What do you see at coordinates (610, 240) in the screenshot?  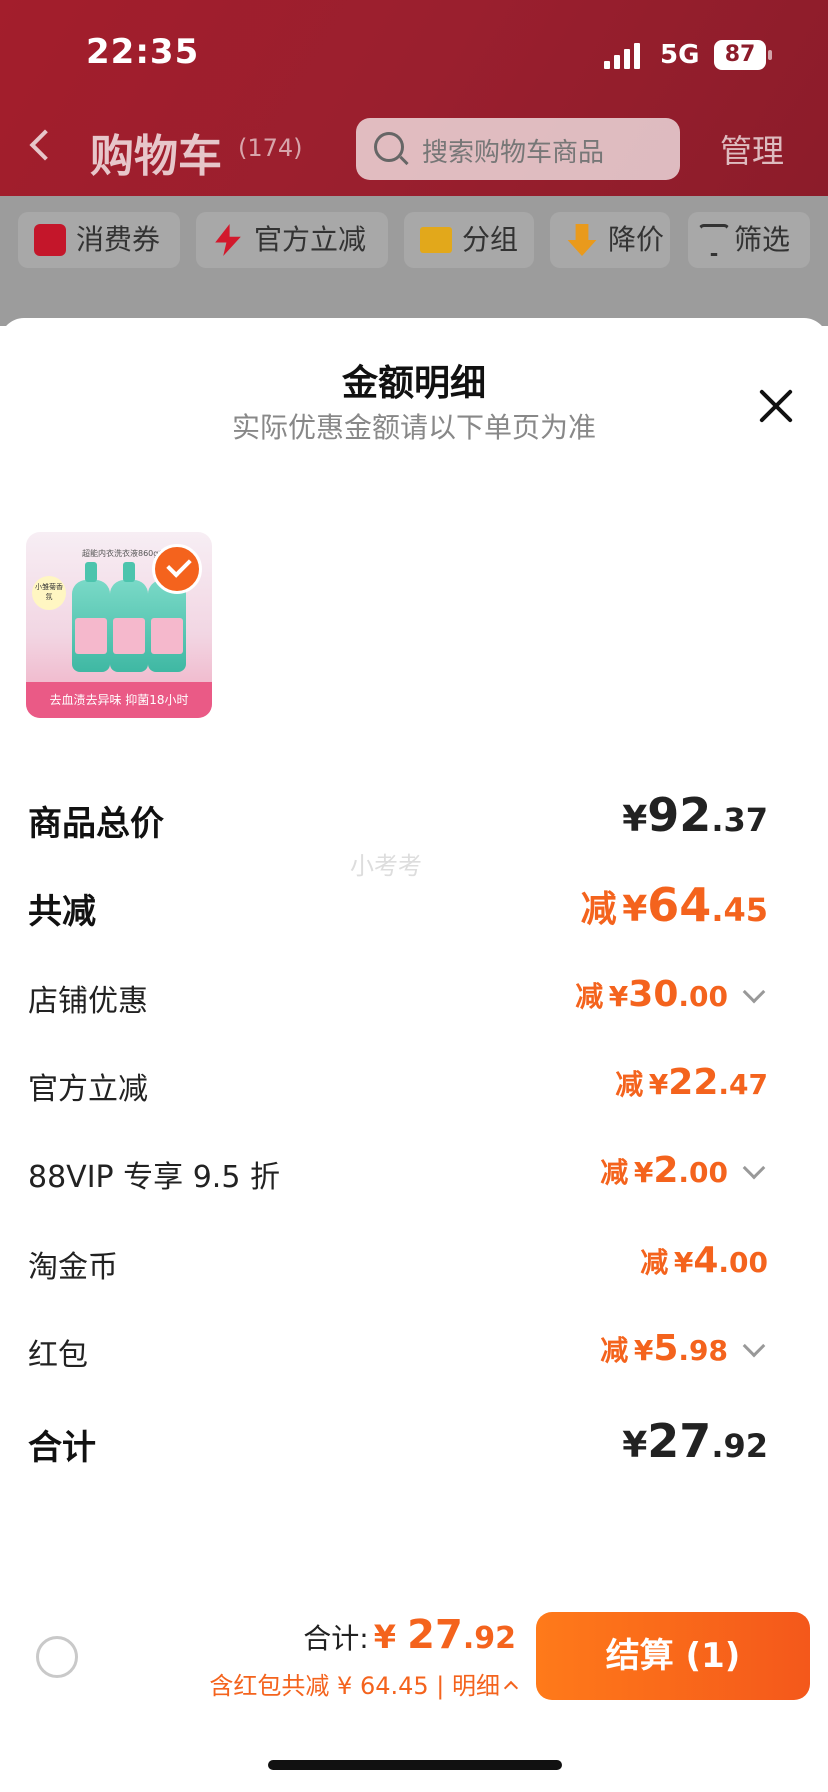 I see `filter-price-drop: 降价` at bounding box center [610, 240].